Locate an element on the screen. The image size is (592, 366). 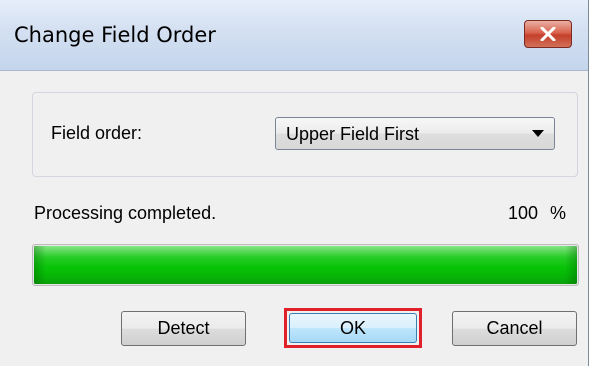
progress-bar-fill is located at coordinates (305, 265).